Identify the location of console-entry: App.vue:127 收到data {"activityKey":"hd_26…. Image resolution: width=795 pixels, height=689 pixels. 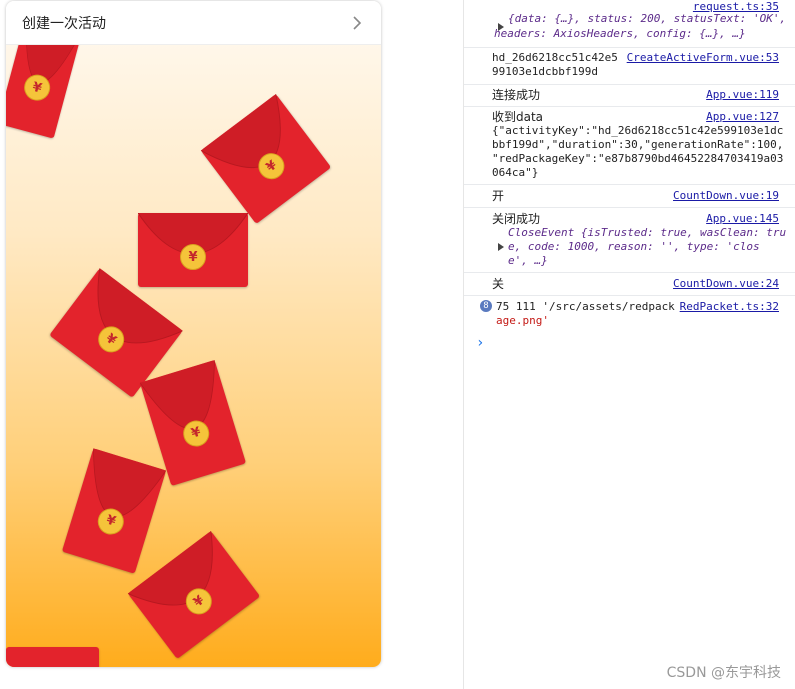
(629, 146).